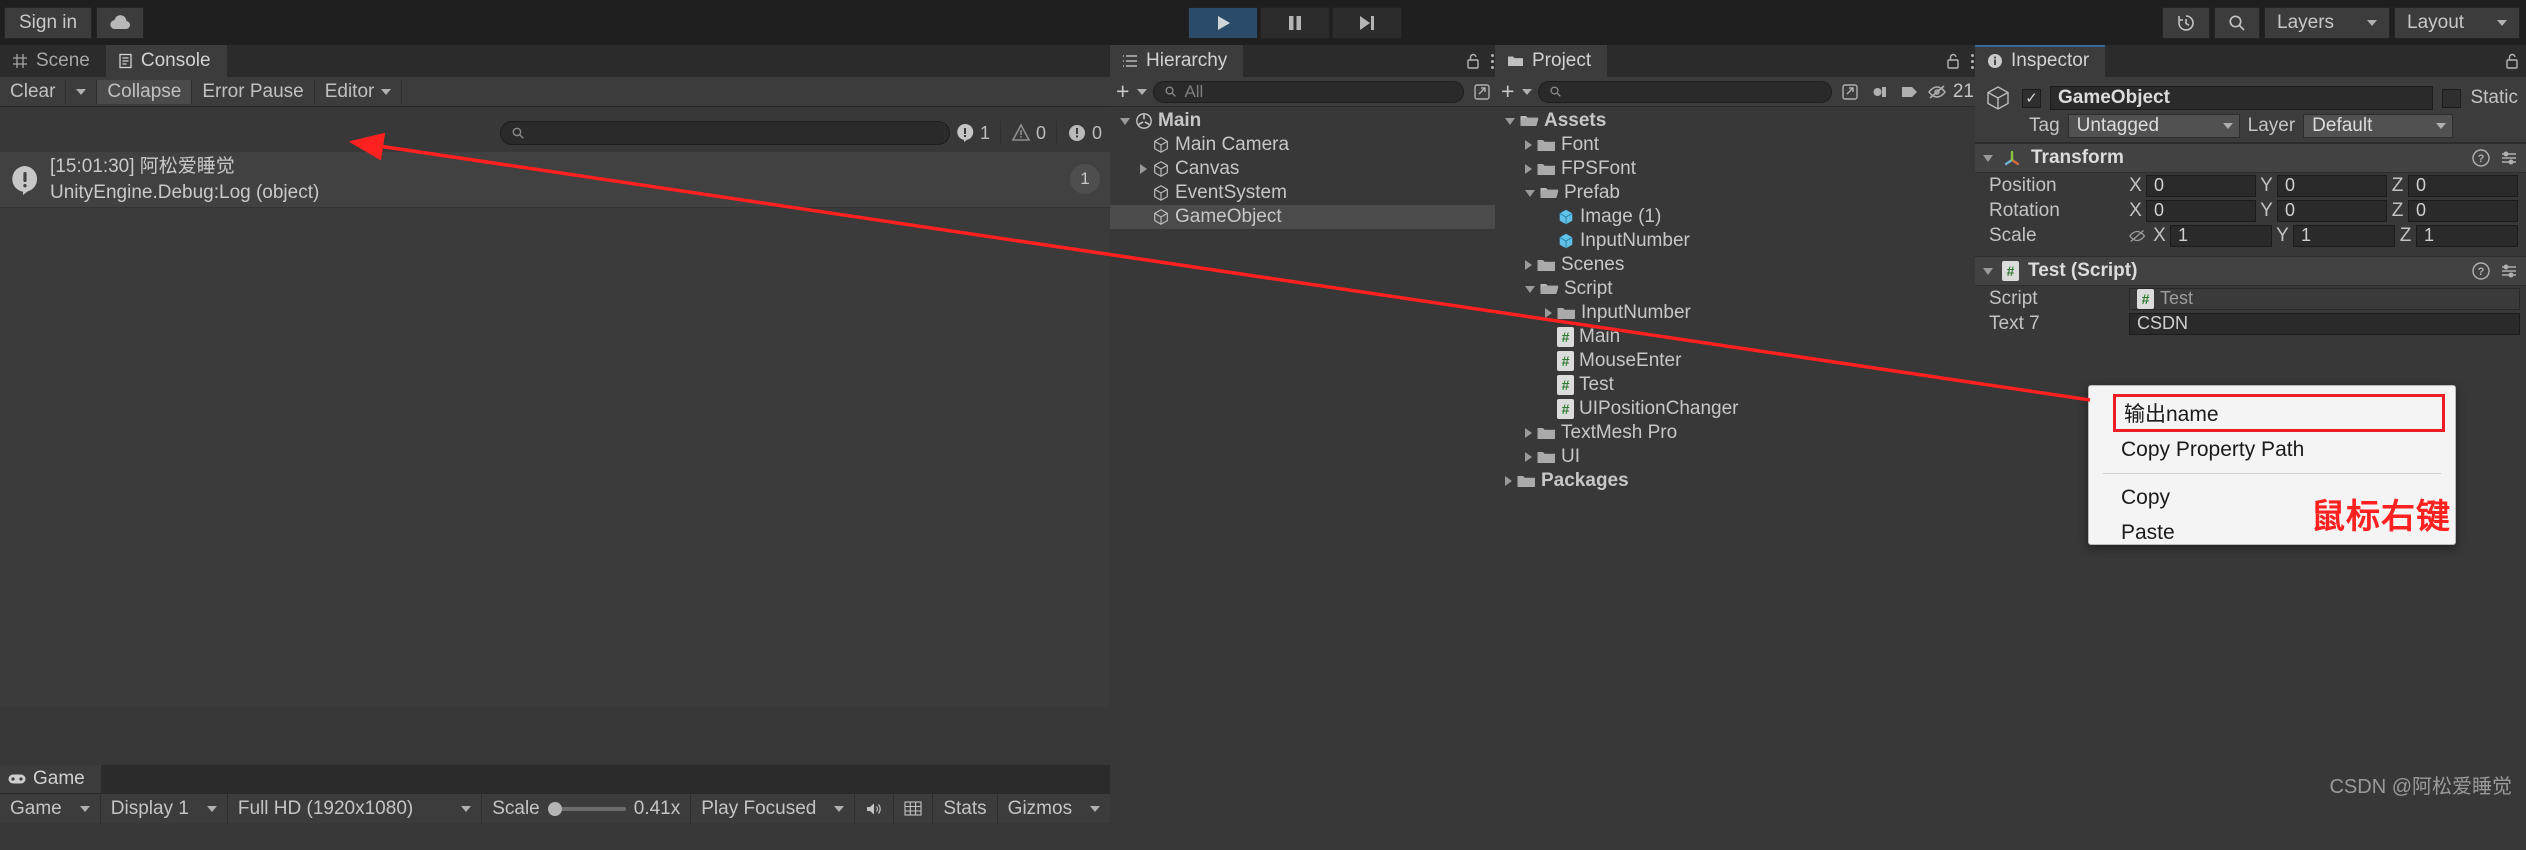 Image resolution: width=2526 pixels, height=850 pixels. What do you see at coordinates (2378, 126) in the screenshot?
I see `layer-dropdown: Default` at bounding box center [2378, 126].